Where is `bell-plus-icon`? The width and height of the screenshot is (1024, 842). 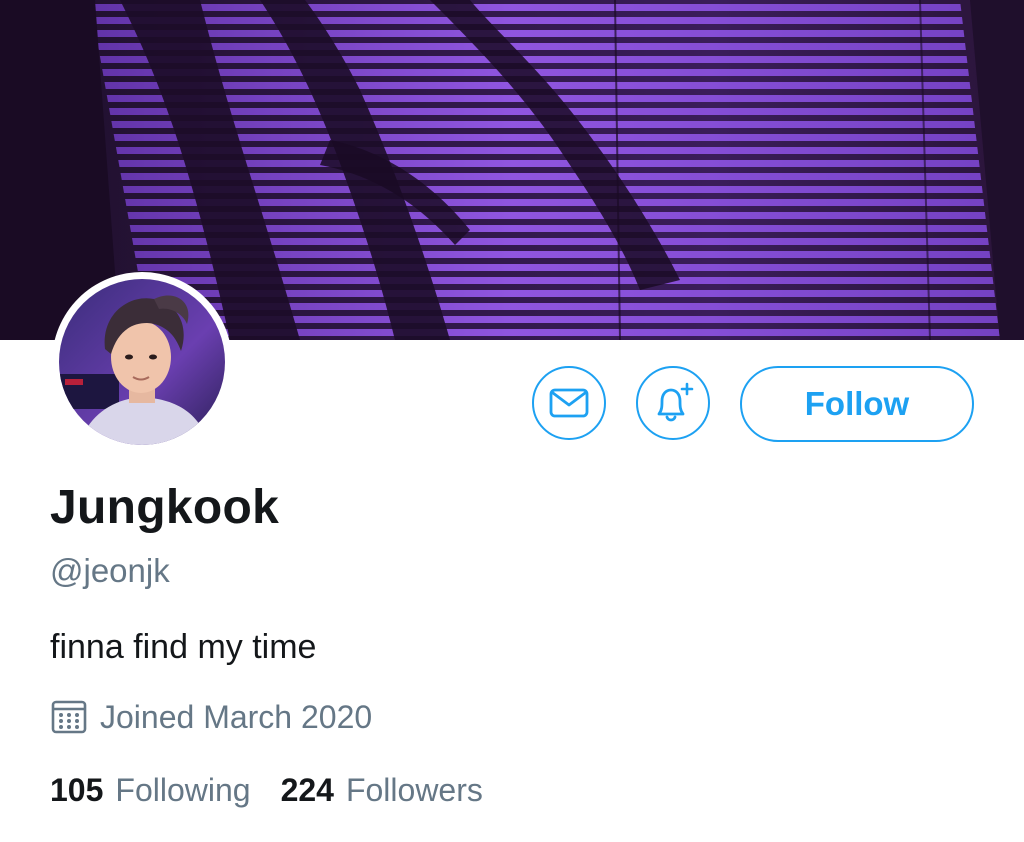
bell-plus-icon is located at coordinates (675, 402).